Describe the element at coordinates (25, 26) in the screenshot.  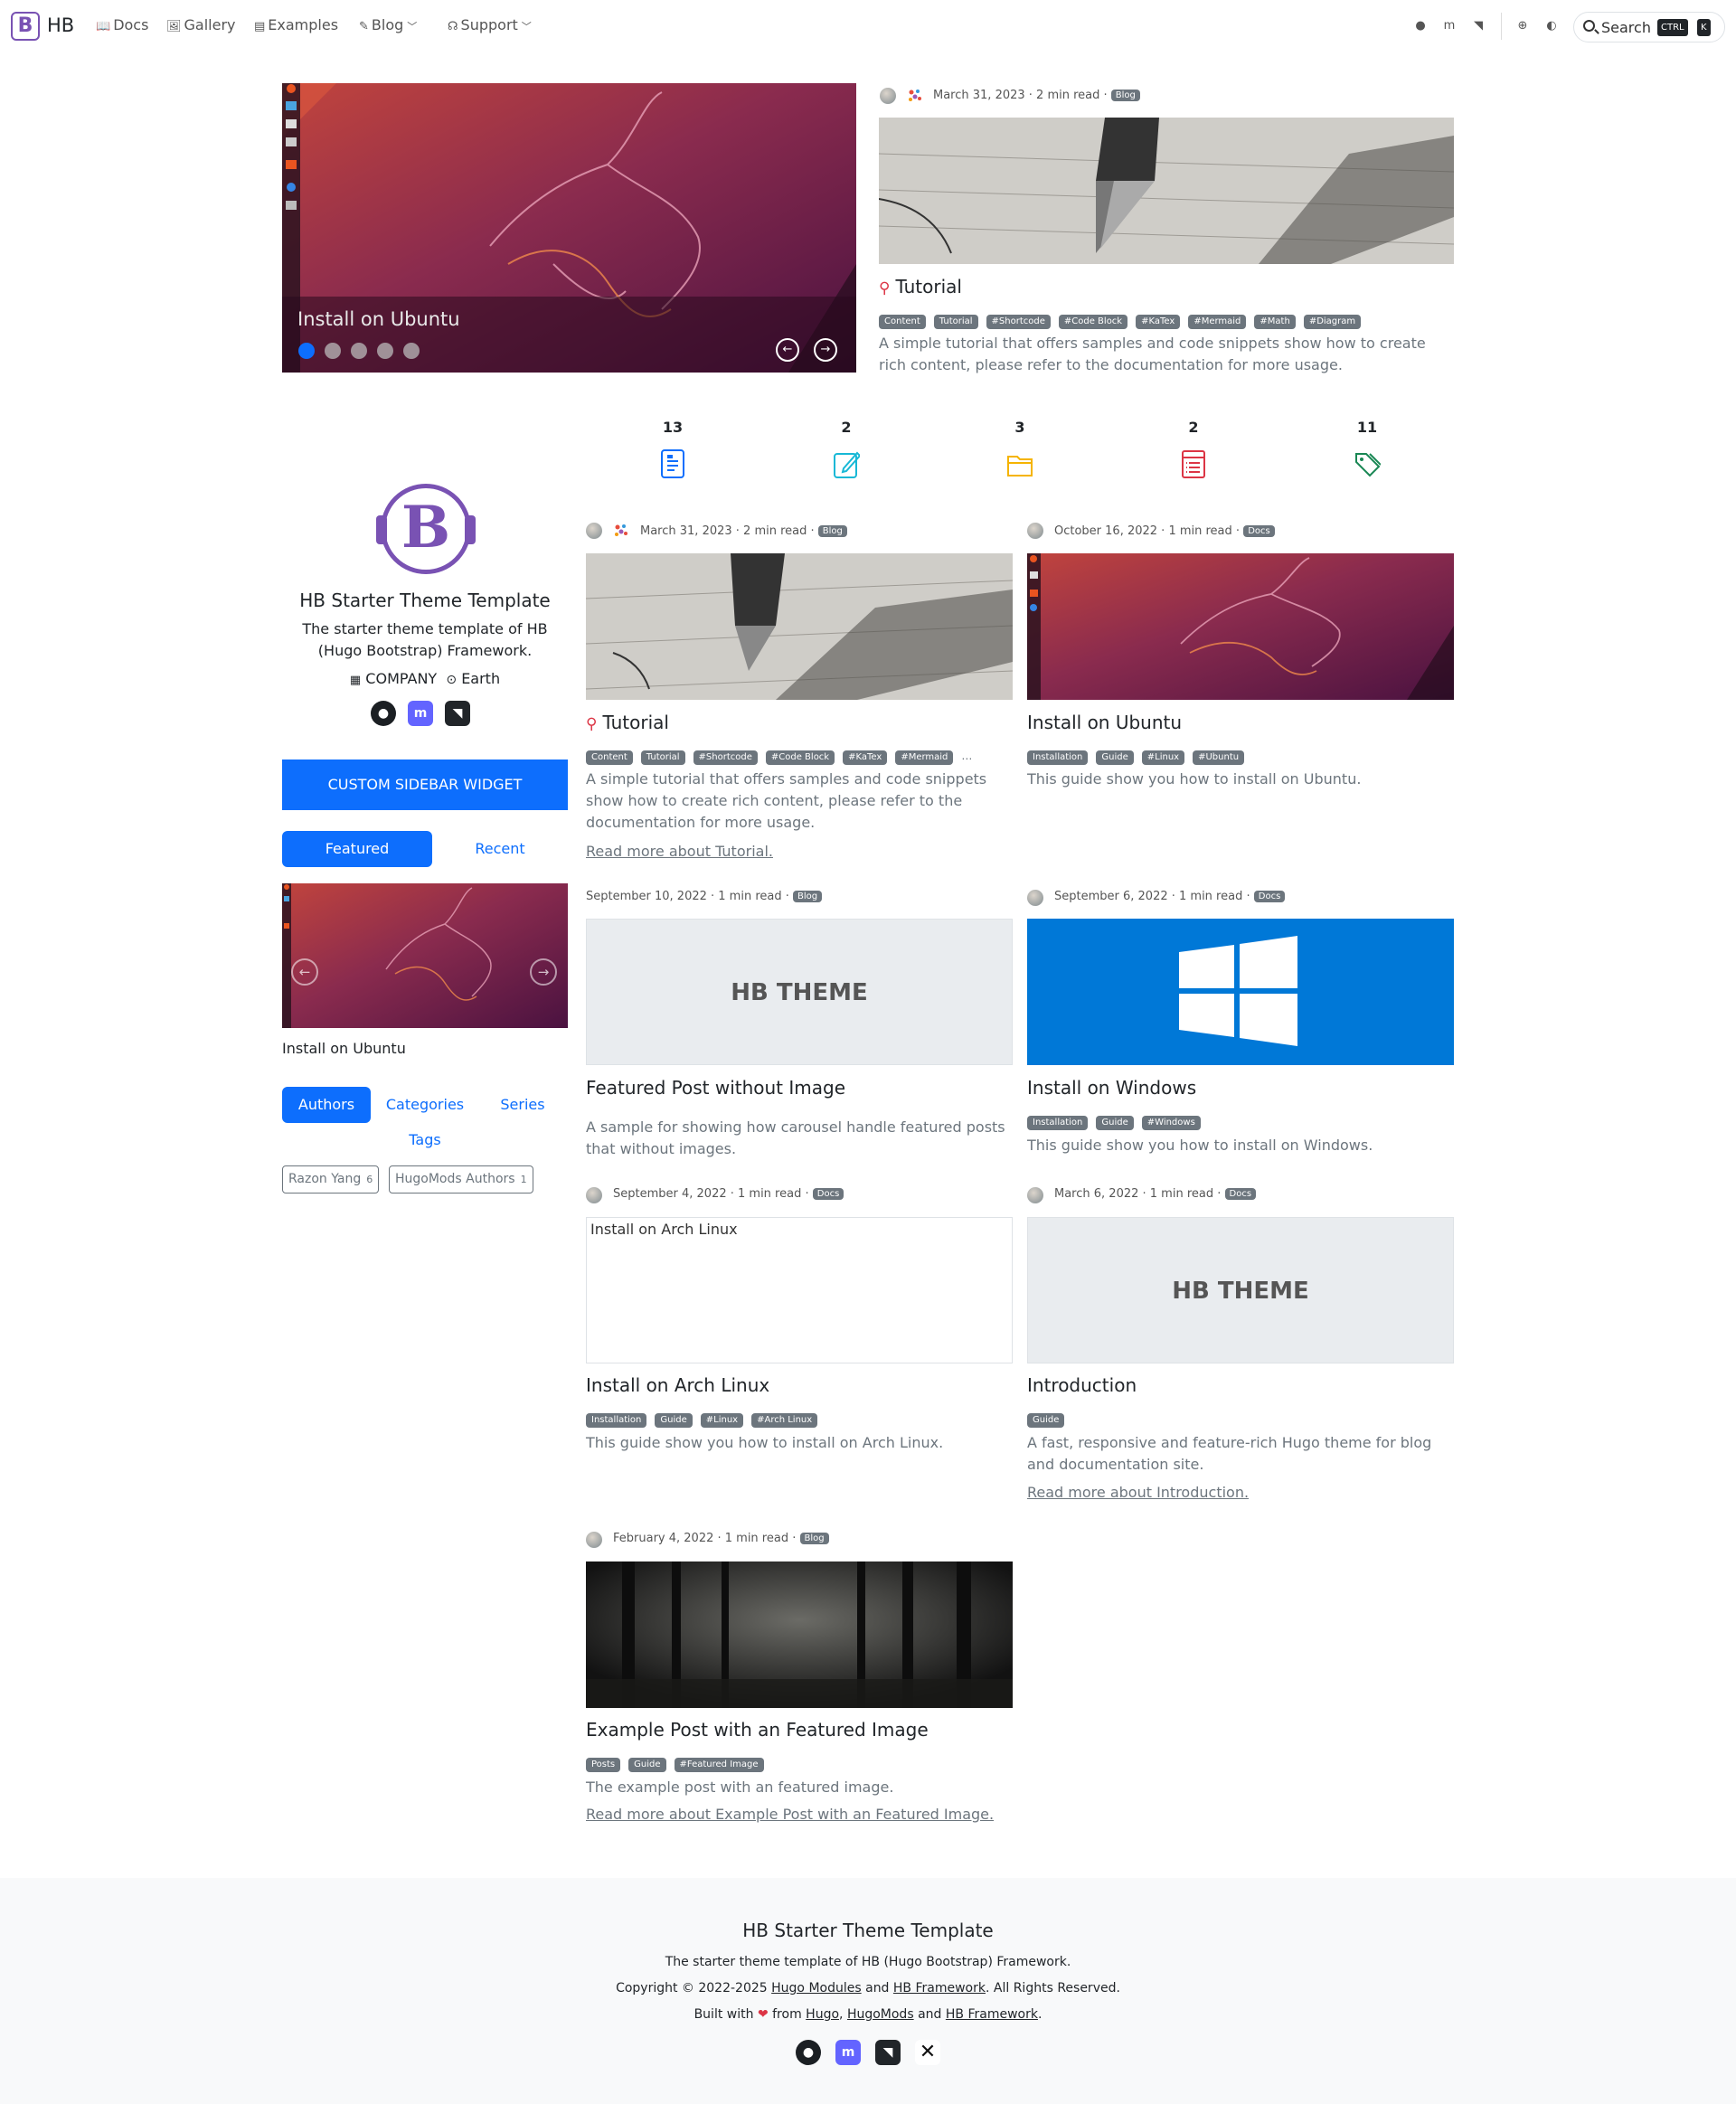
I see `brand-logo-icon: B` at that location.